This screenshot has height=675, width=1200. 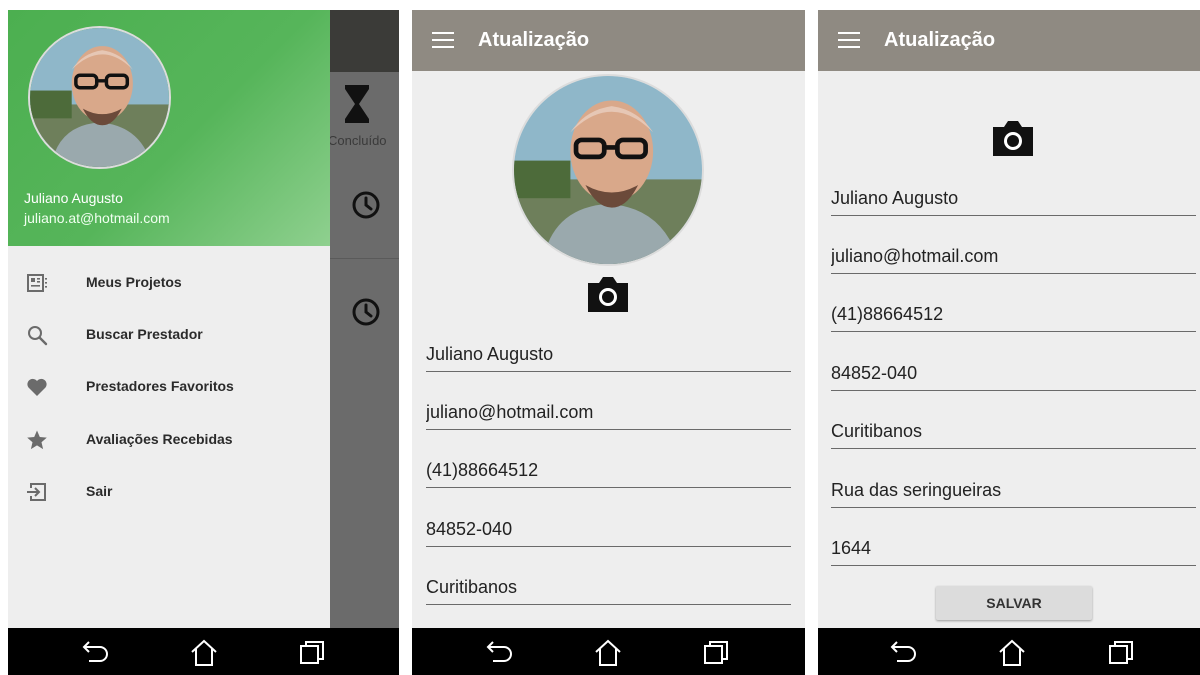 I want to click on background-status-label: Concluído, so click(x=357, y=140).